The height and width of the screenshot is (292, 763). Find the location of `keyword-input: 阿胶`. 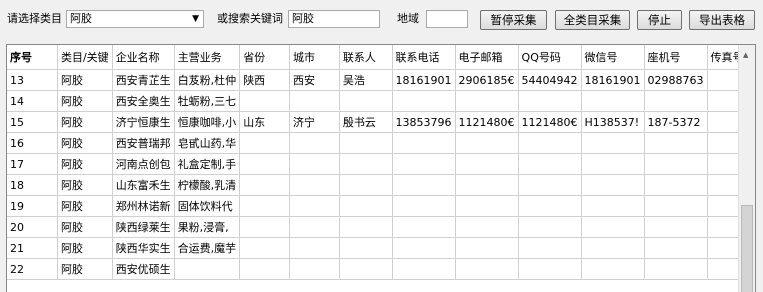

keyword-input: 阿胶 is located at coordinates (334, 19).